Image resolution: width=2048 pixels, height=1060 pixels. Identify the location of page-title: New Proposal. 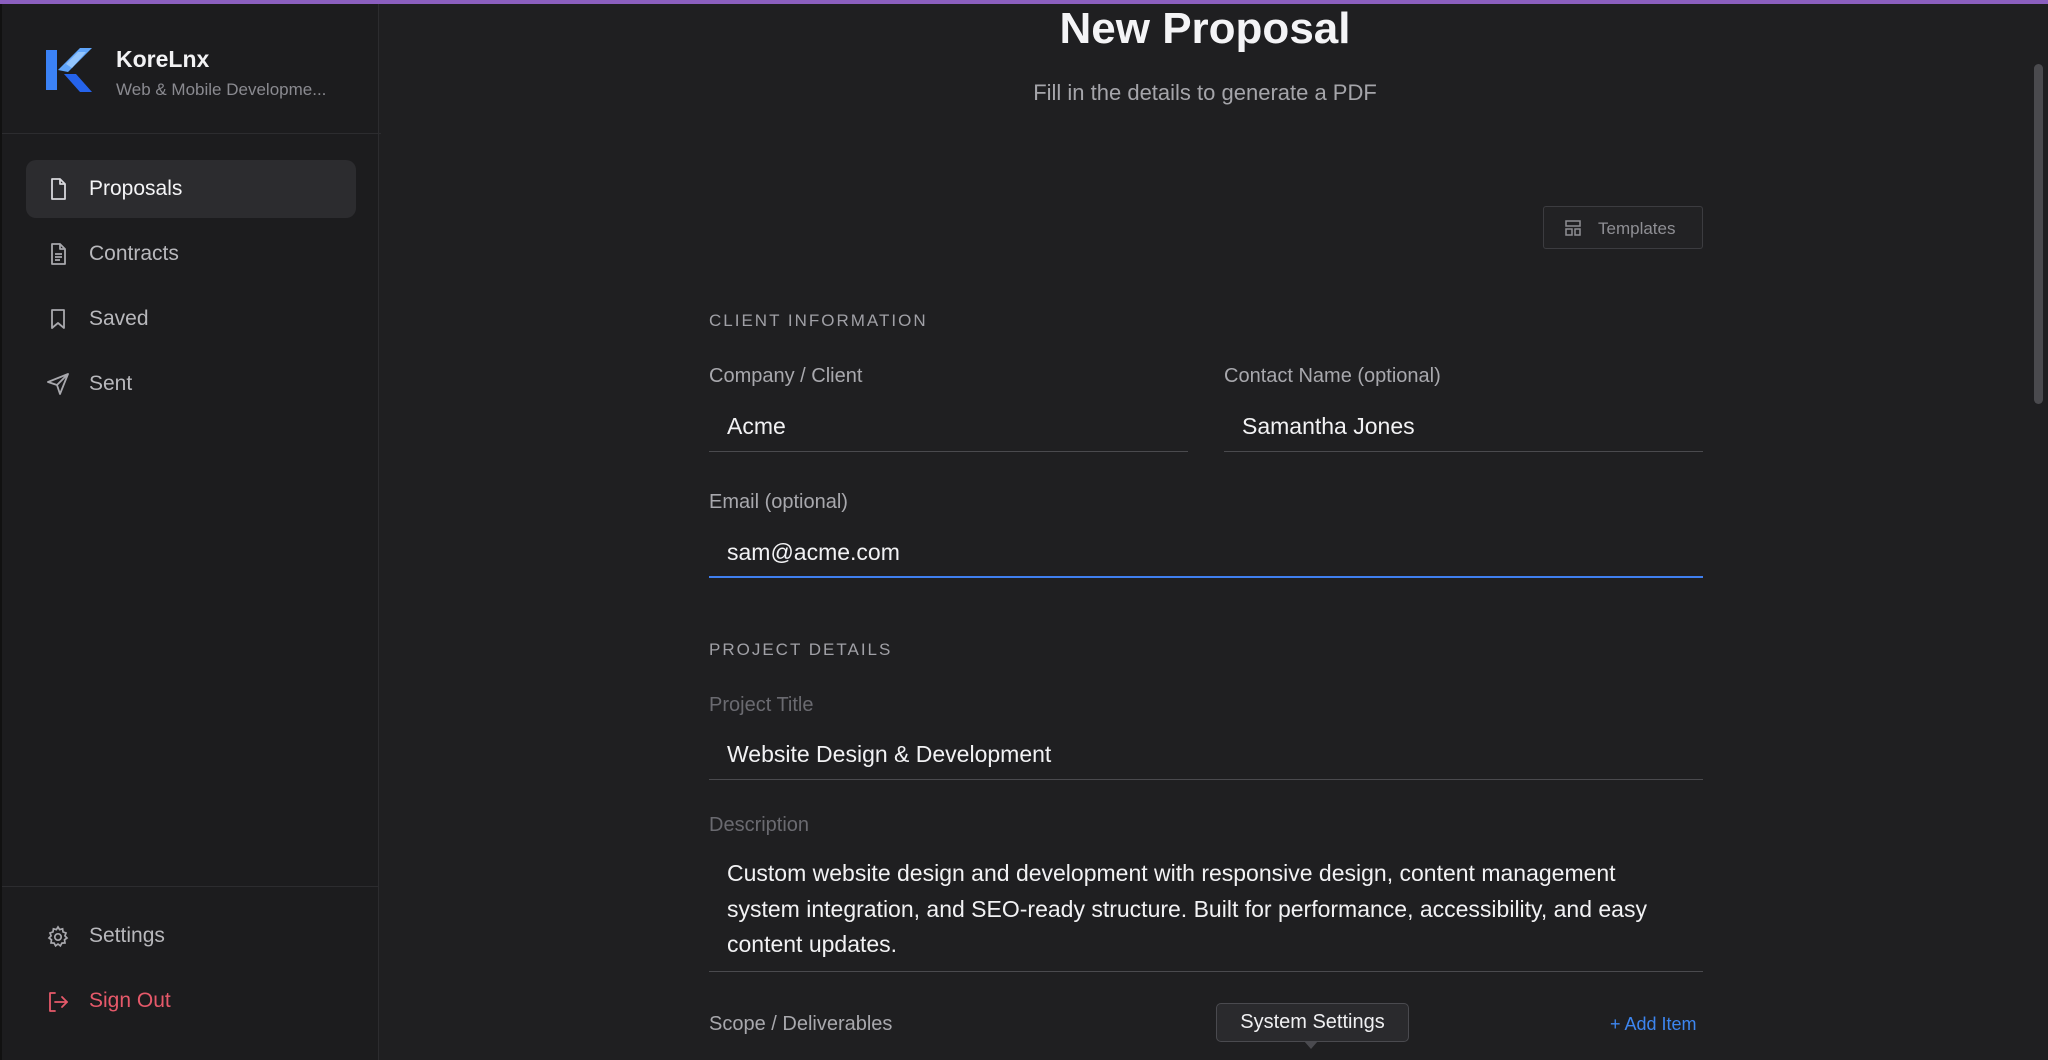
(1205, 28).